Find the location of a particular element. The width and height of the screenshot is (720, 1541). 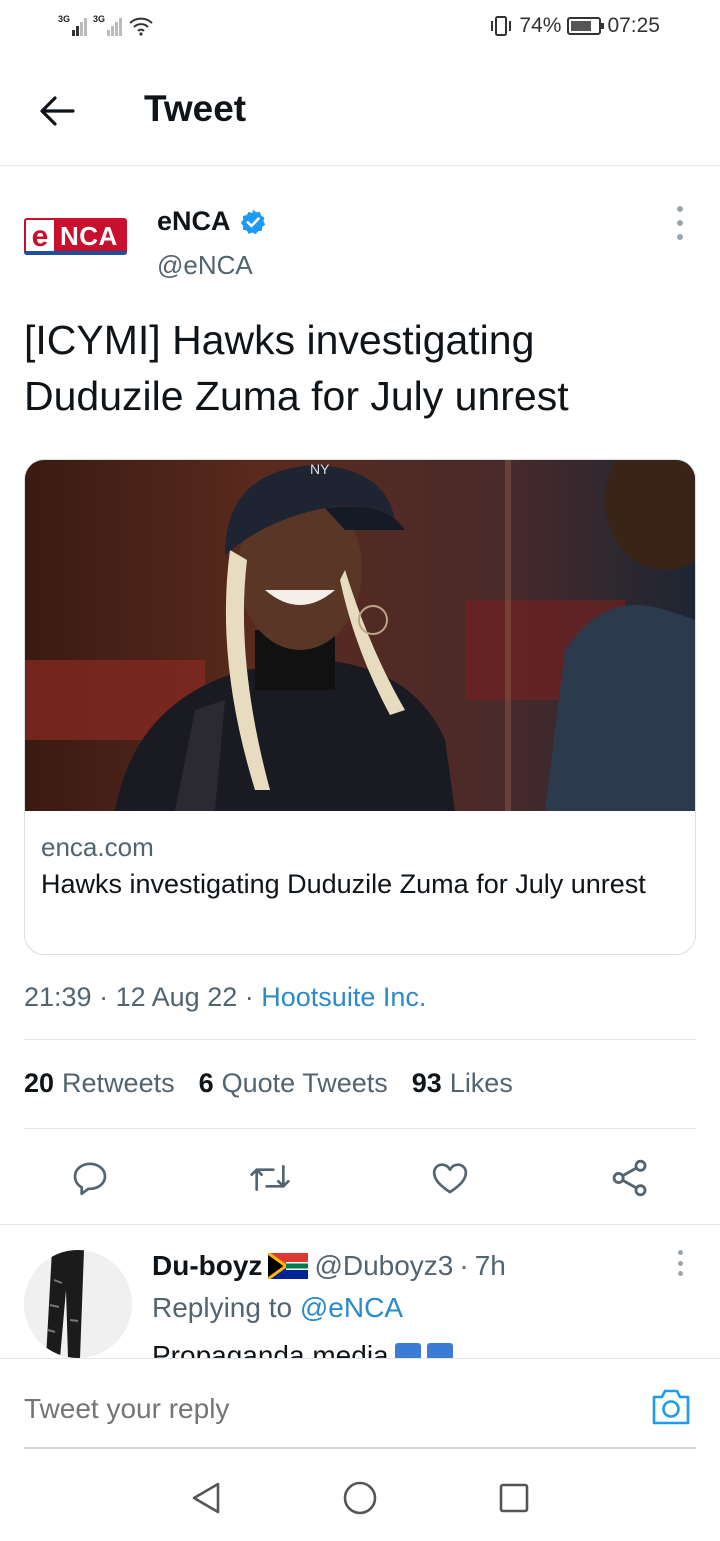

vibrate-icon is located at coordinates (501, 26).